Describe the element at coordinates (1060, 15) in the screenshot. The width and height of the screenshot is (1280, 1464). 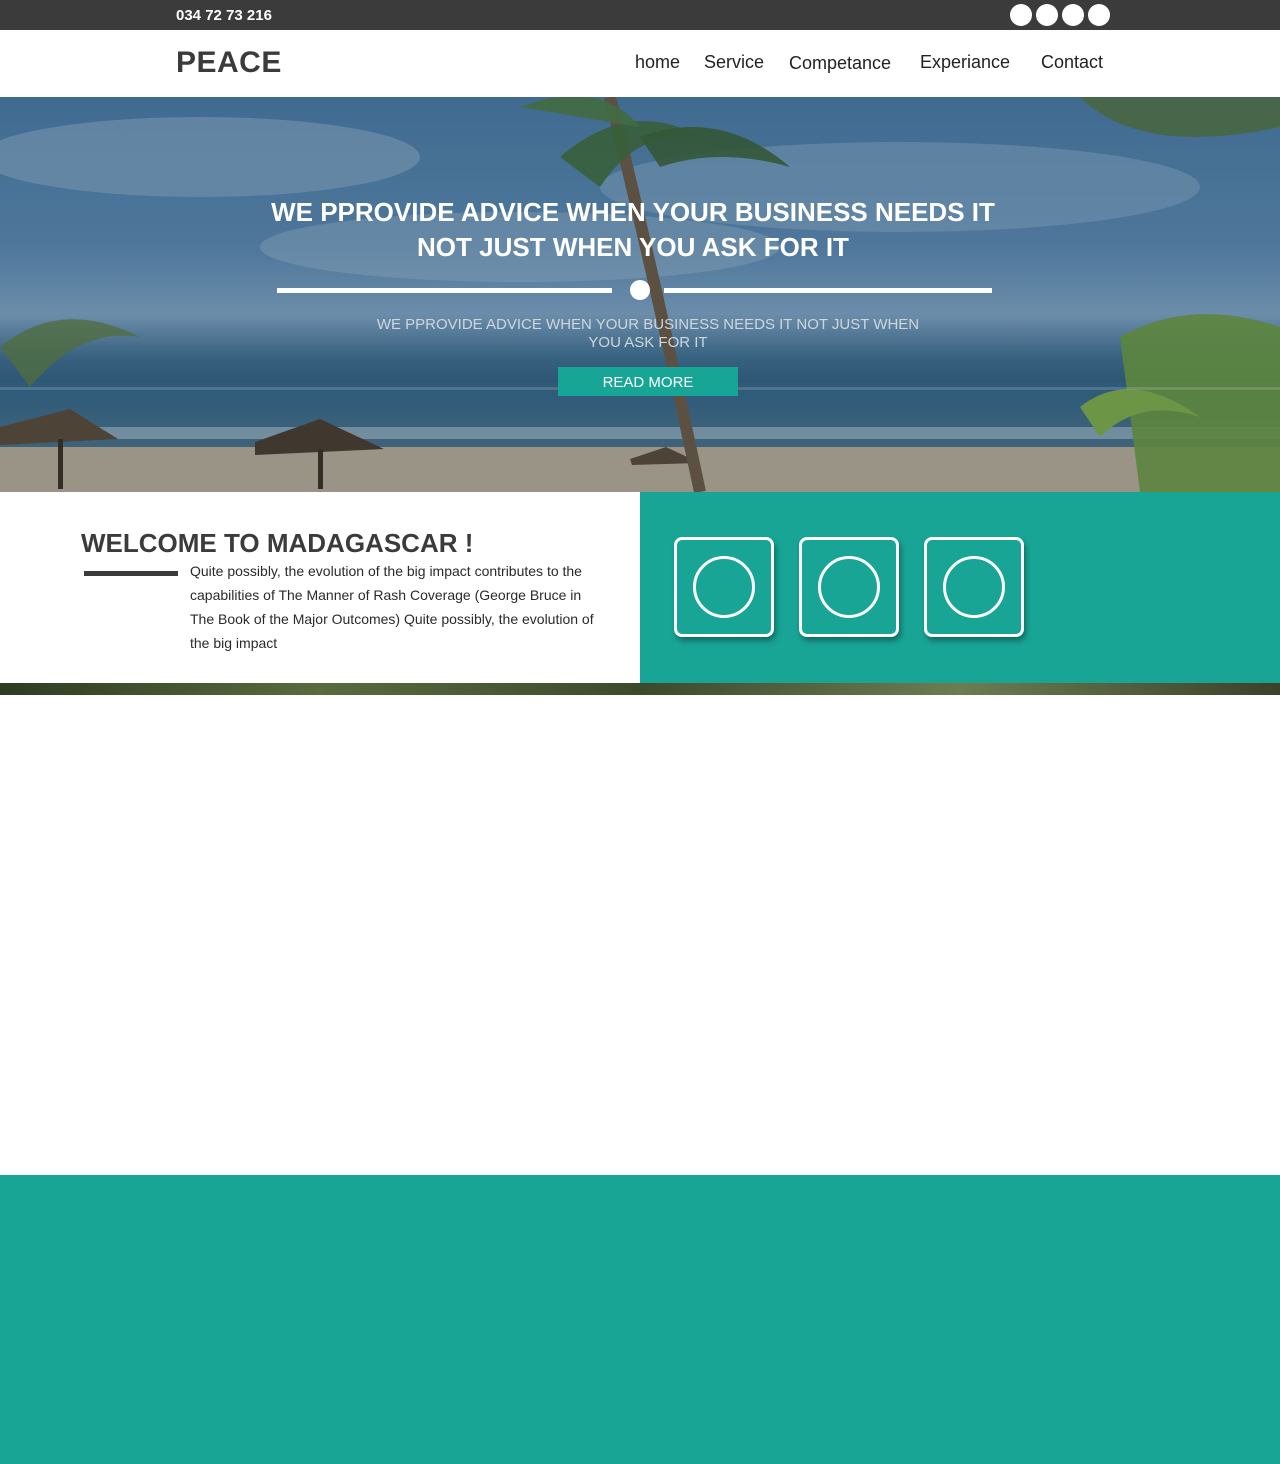
I see `social-links` at that location.